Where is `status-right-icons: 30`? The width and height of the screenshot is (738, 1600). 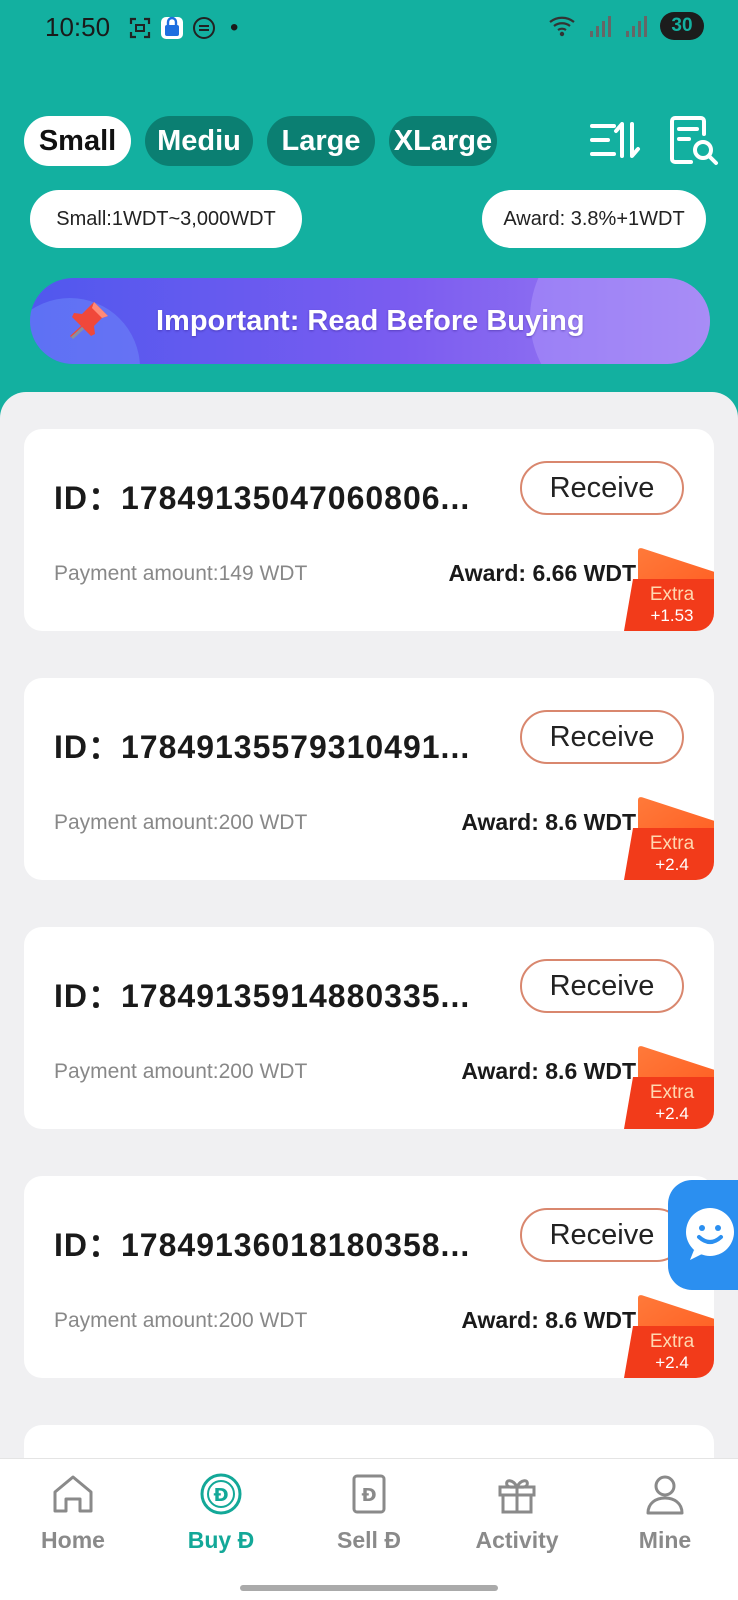
status-right-icons: 30 is located at coordinates (626, 26).